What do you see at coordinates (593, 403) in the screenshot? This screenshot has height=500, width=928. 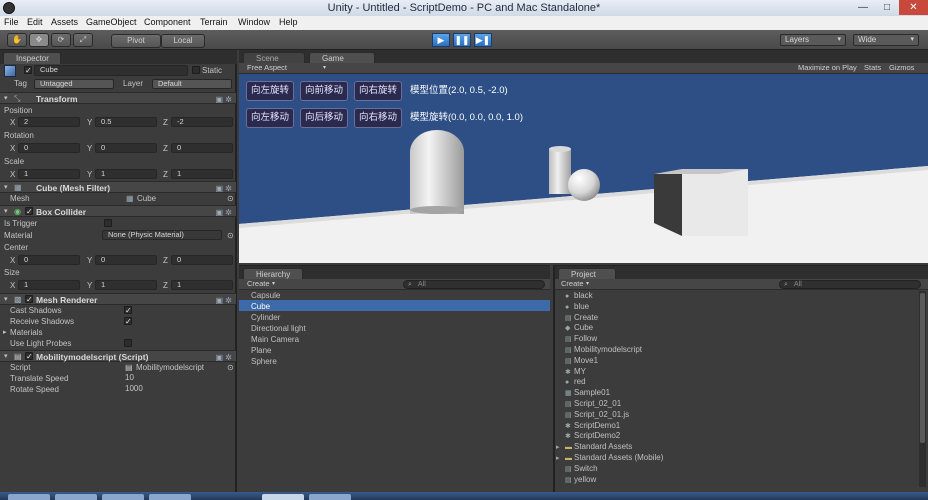 I see `project-item: ▤ Script_02_01` at bounding box center [593, 403].